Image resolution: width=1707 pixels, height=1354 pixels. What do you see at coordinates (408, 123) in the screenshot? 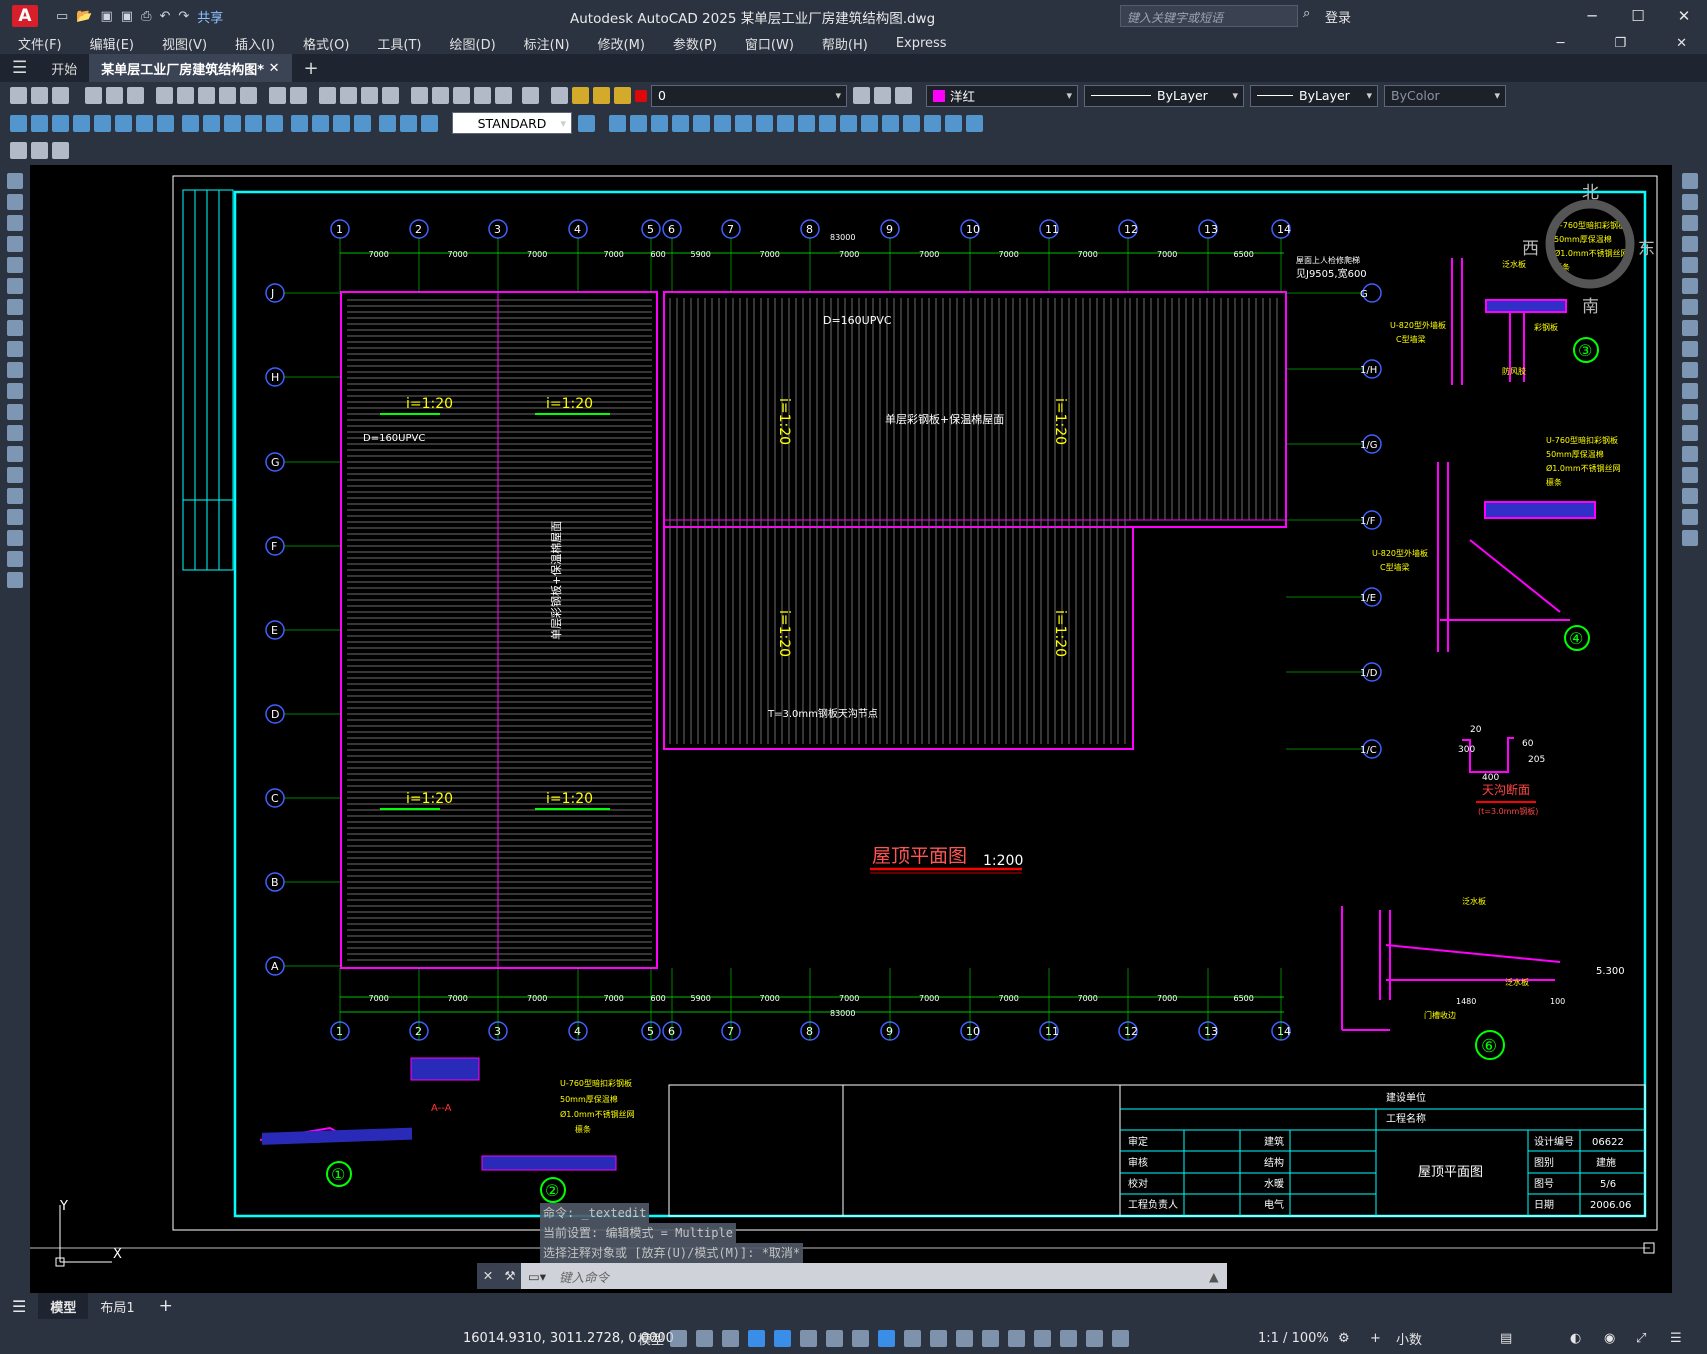
I see `dim-text-edit-icon` at bounding box center [408, 123].